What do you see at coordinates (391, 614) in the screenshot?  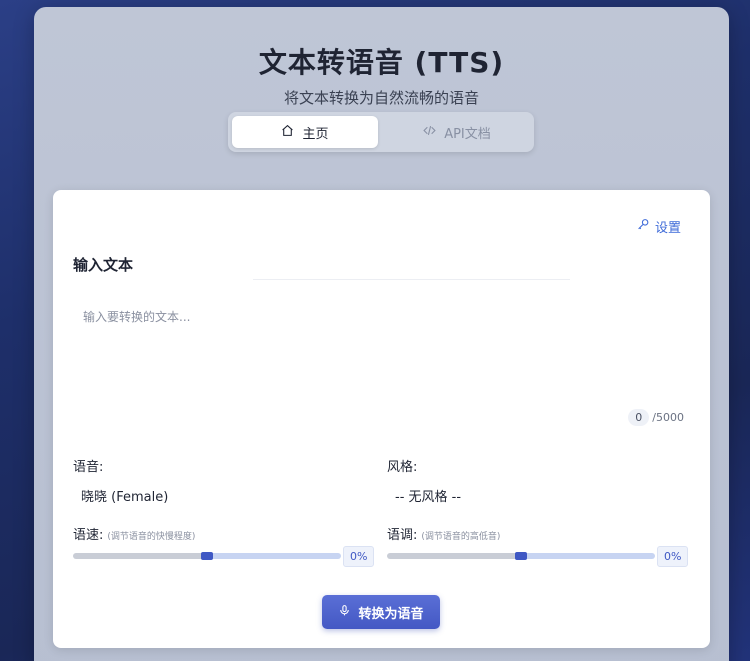 I see `convert-label: 转换为语音` at bounding box center [391, 614].